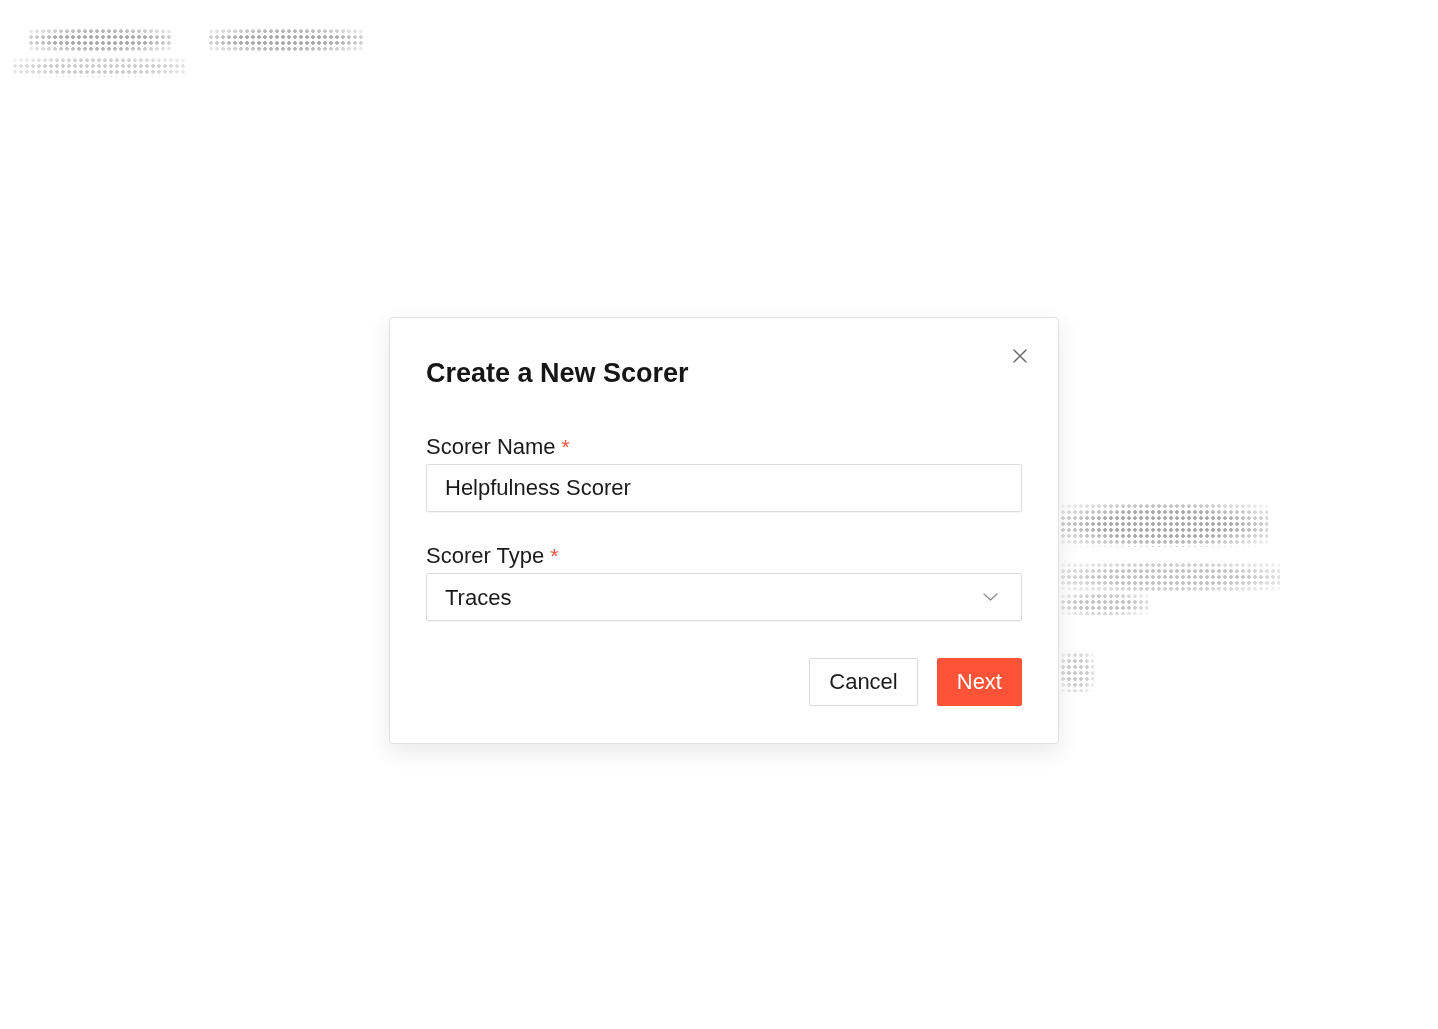 Image resolution: width=1438 pixels, height=1029 pixels. I want to click on select-field: Traces, so click(724, 597).